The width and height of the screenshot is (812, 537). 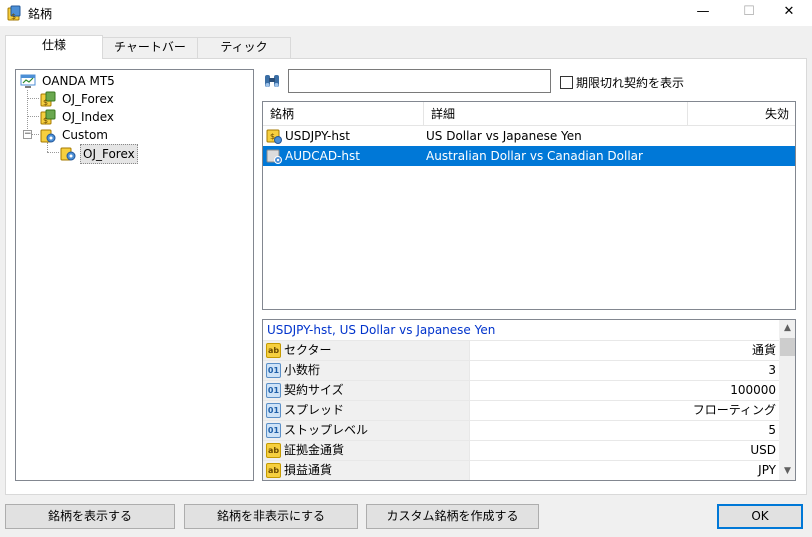 What do you see at coordinates (381, 330) in the screenshot?
I see `properties-header: USDJPY-hst, US Dollar vs Japanese Yen` at bounding box center [381, 330].